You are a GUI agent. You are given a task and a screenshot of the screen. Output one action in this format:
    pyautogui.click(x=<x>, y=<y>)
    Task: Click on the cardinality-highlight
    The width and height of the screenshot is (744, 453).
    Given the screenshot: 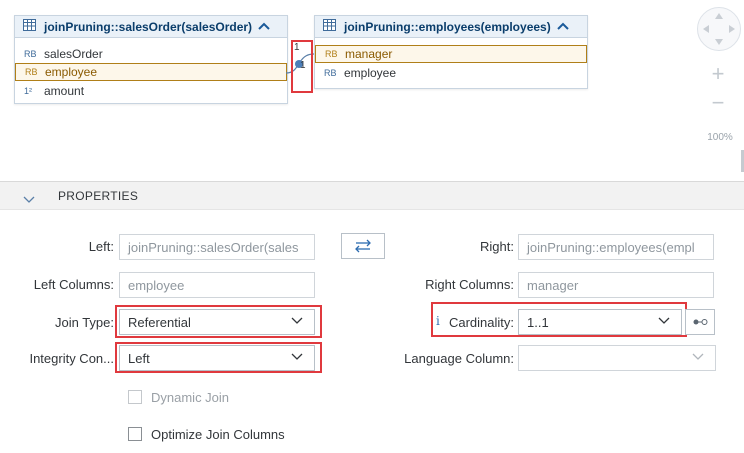 What is the action you would take?
    pyautogui.click(x=559, y=319)
    